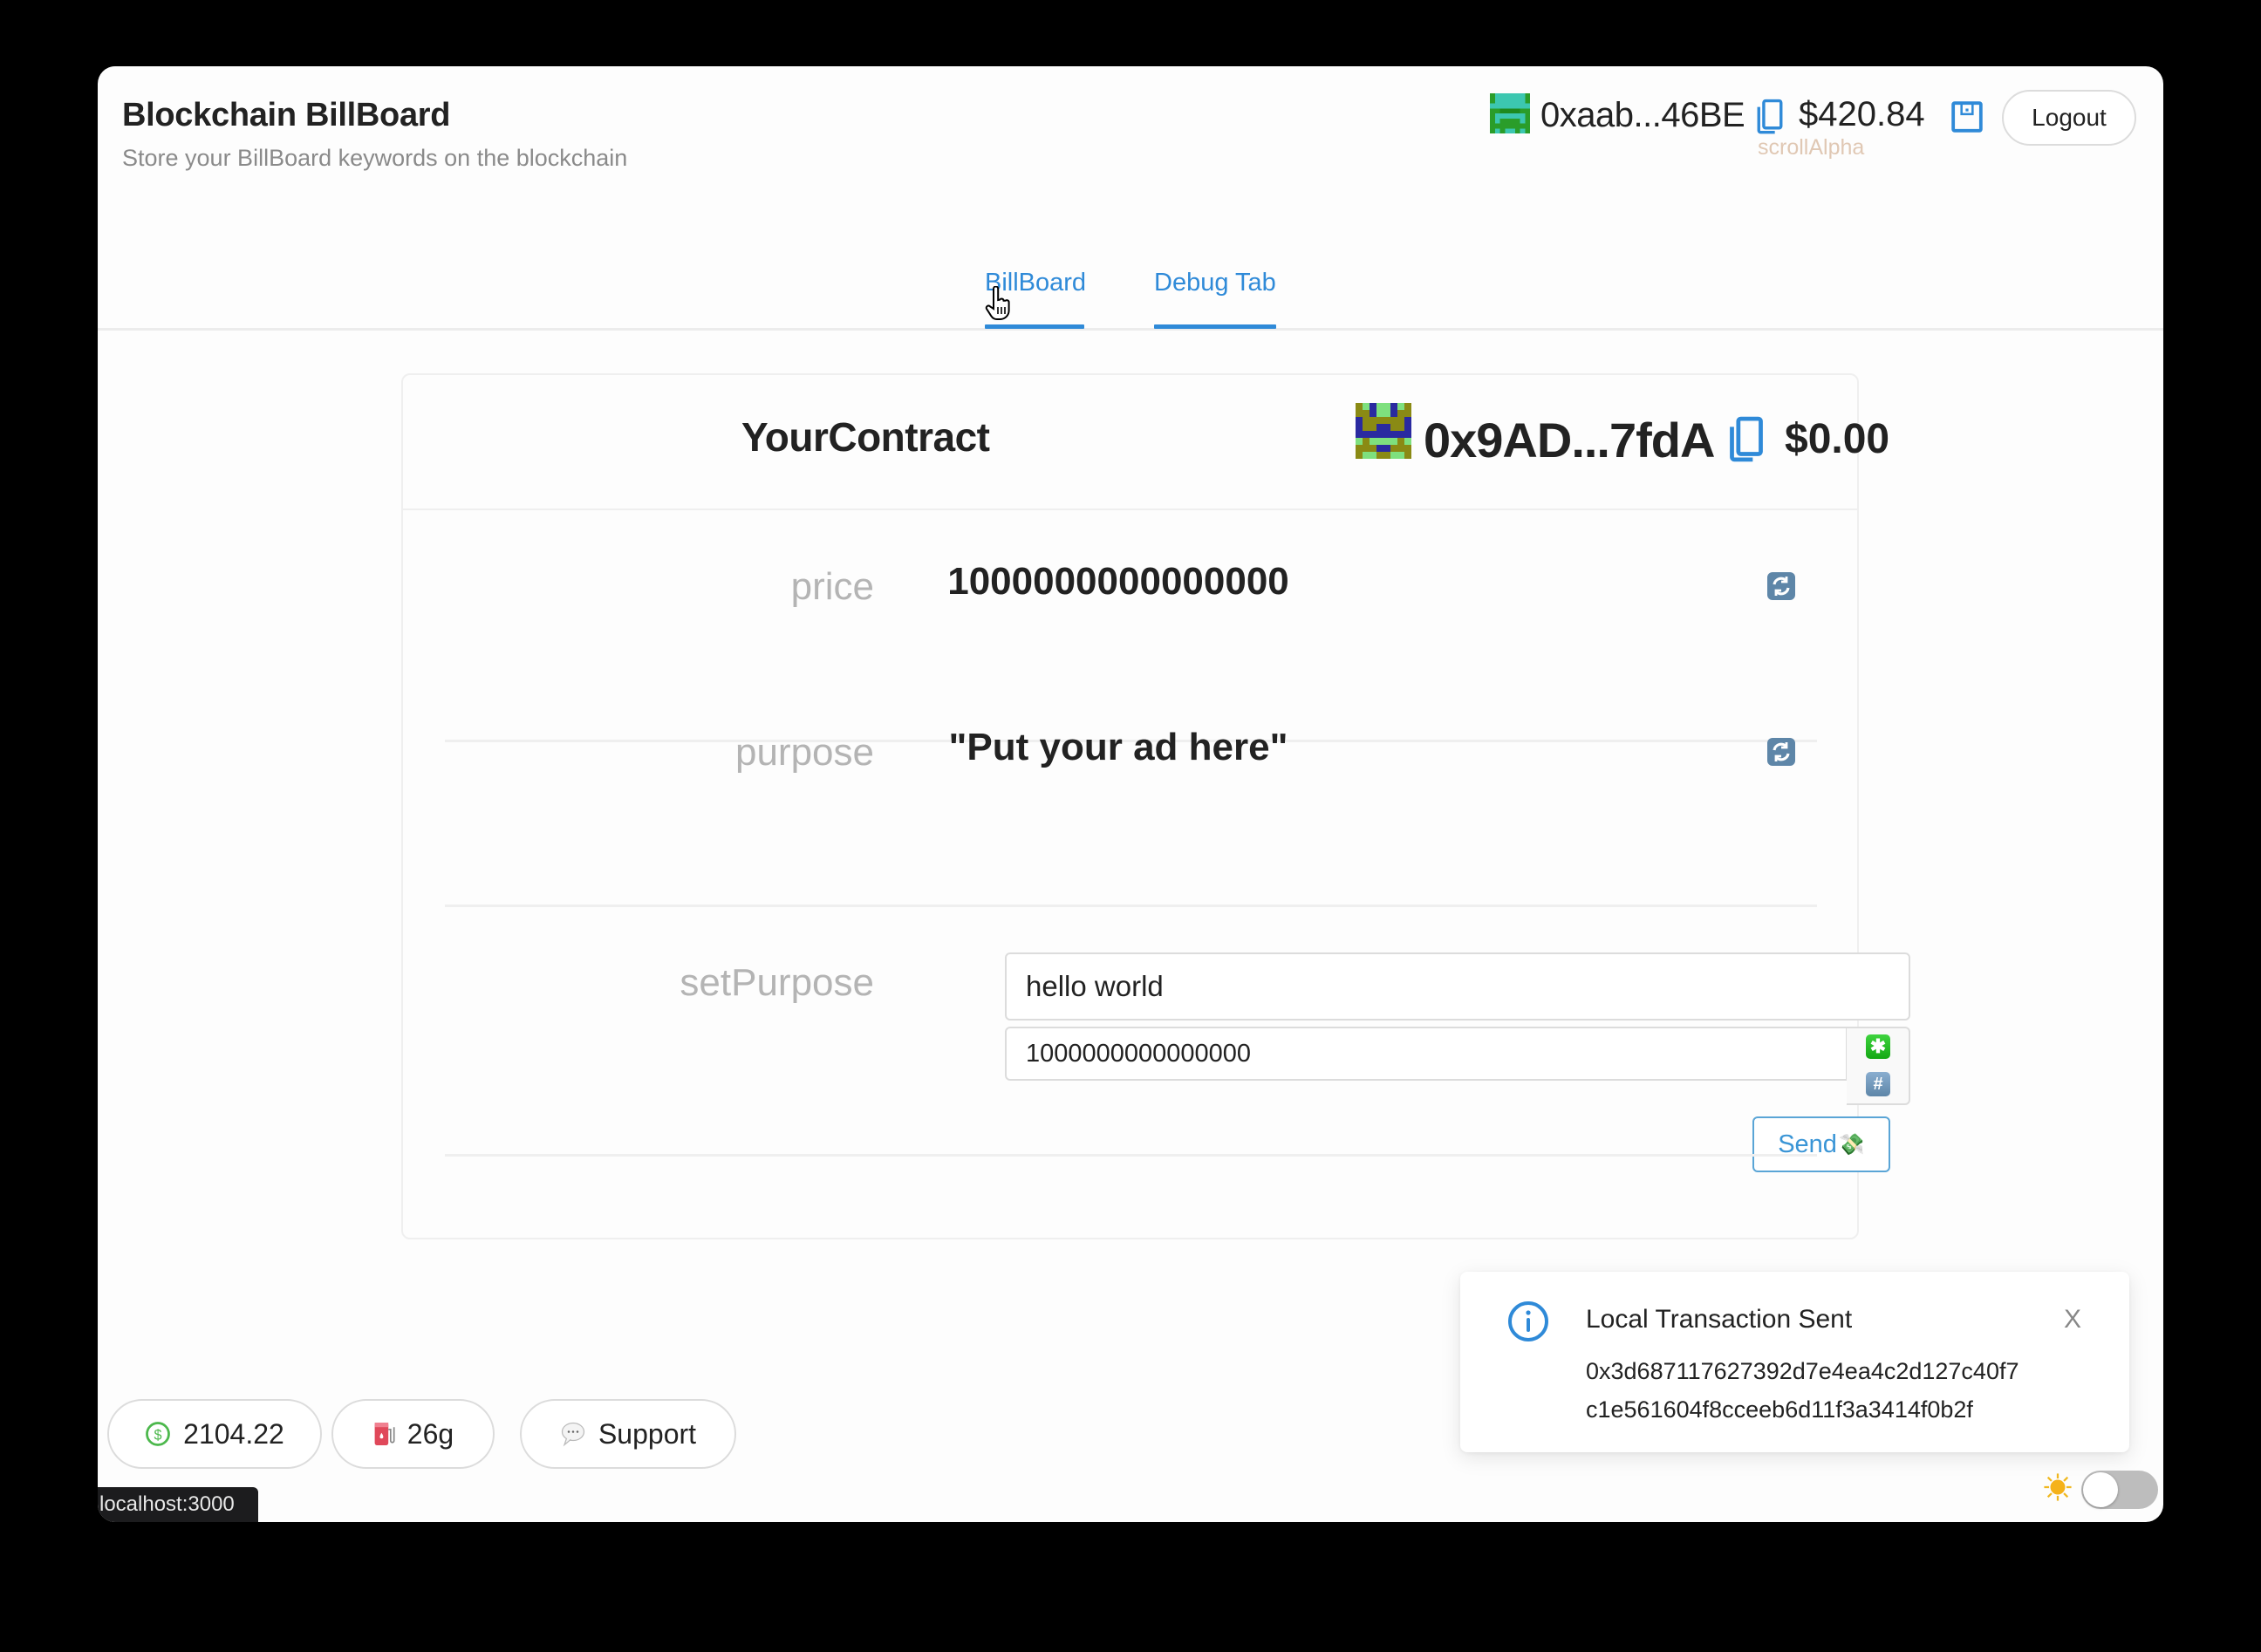 This screenshot has width=2261, height=1652. What do you see at coordinates (1719, 1319) in the screenshot?
I see `toast-title: Local Transaction Sent` at bounding box center [1719, 1319].